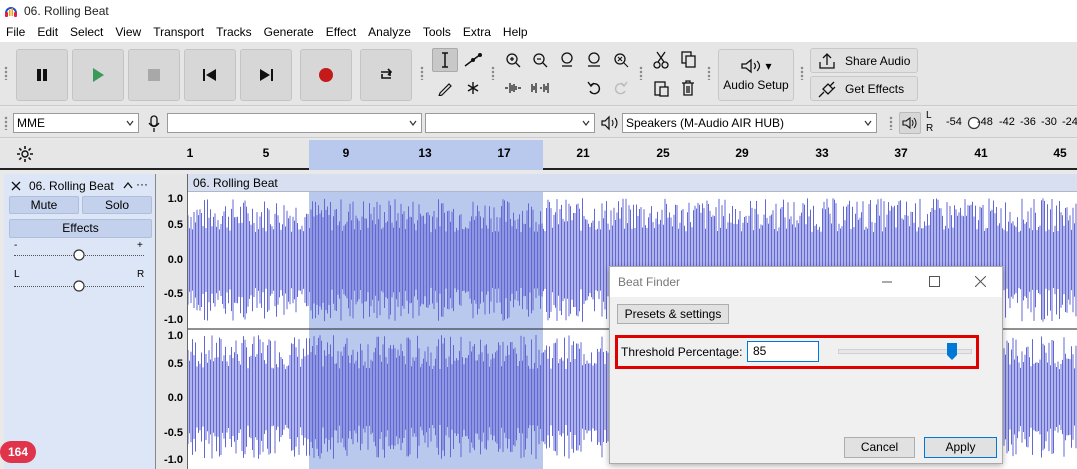 Image resolution: width=1077 pixels, height=469 pixels. Describe the element at coordinates (289, 32) in the screenshot. I see `menu-generate: Generate` at that location.